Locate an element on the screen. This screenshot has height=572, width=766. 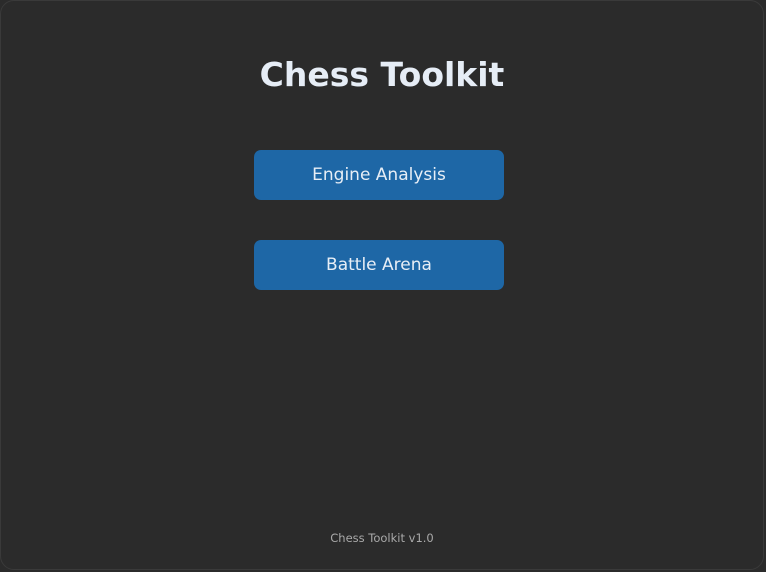
engine-analysis-button-label: Engine Analysis is located at coordinates (379, 175).